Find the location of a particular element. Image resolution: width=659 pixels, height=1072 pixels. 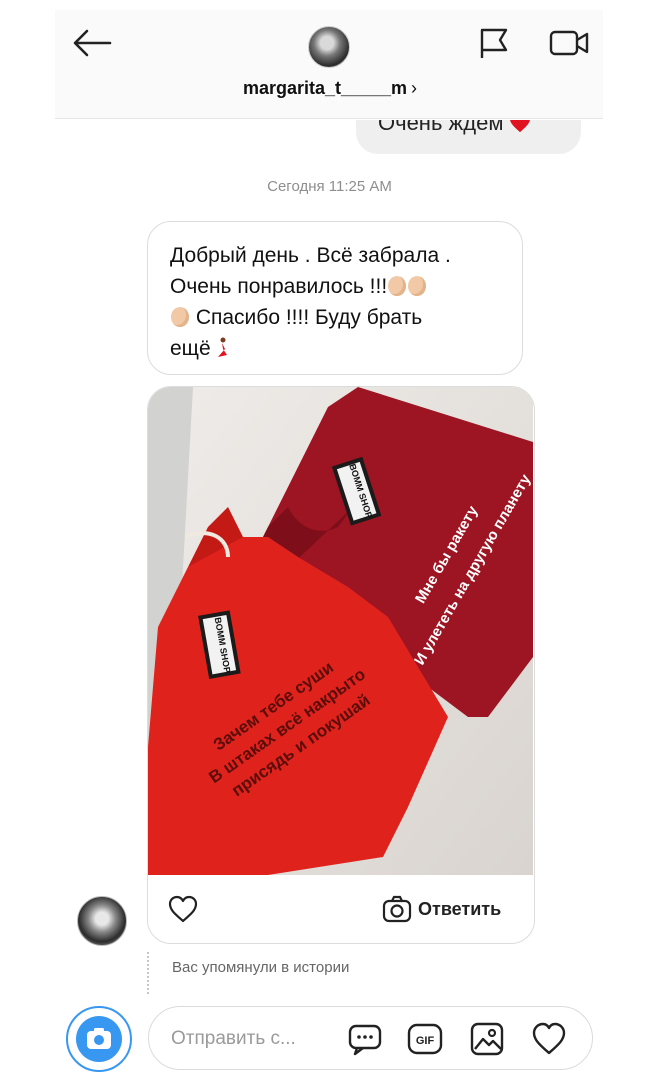

mention-divider is located at coordinates (149, 973).